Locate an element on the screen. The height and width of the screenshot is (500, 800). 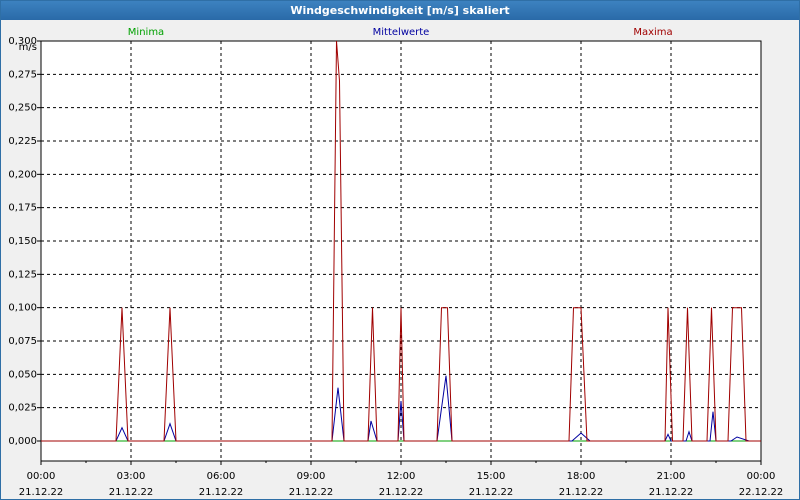
y-tick-label: 0,100 is located at coordinates (22, 308).